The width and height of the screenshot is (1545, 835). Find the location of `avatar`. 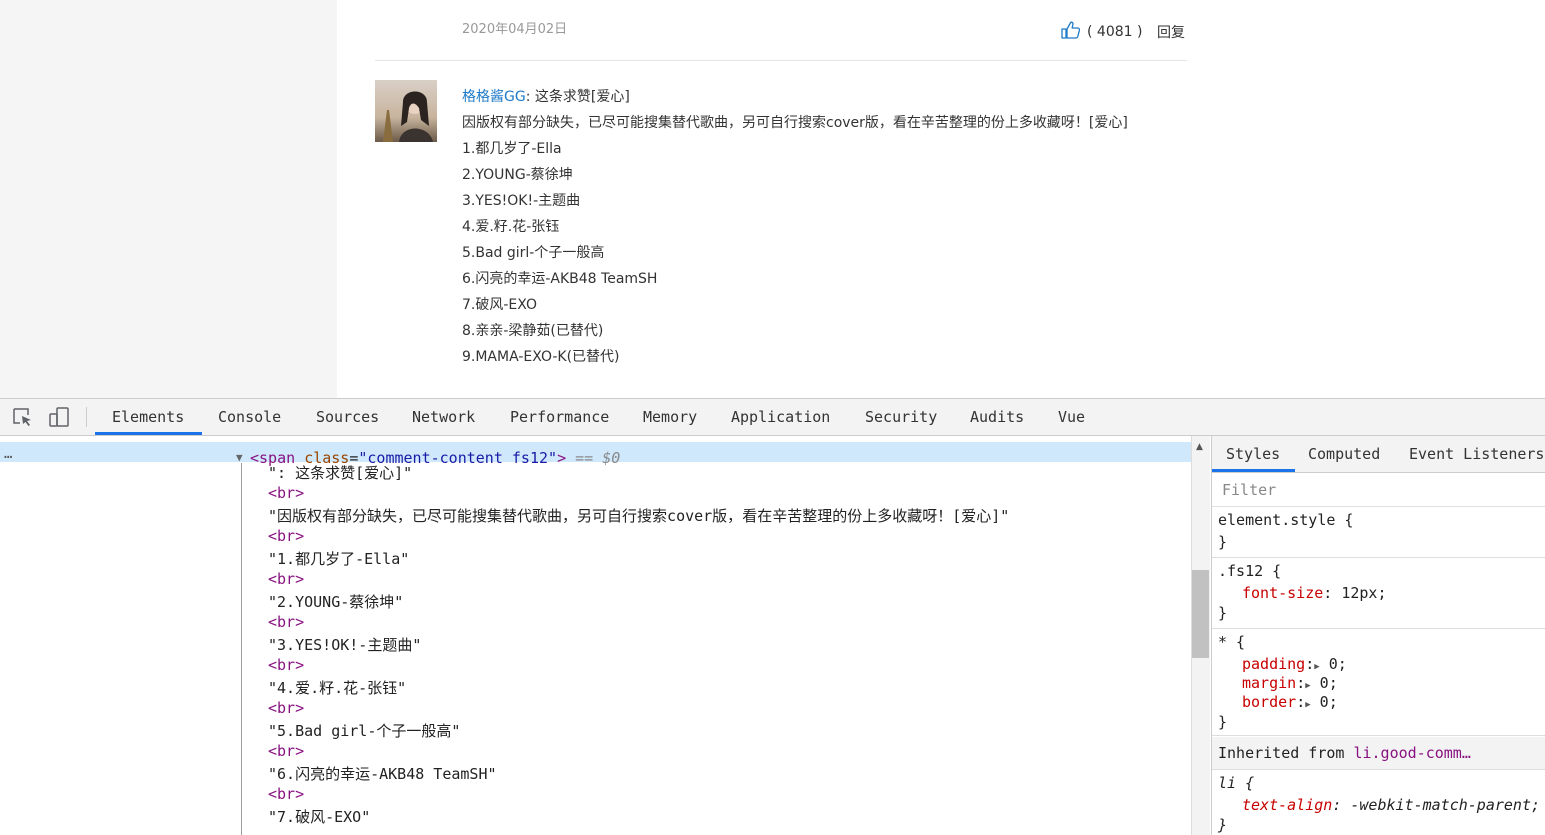

avatar is located at coordinates (406, 111).